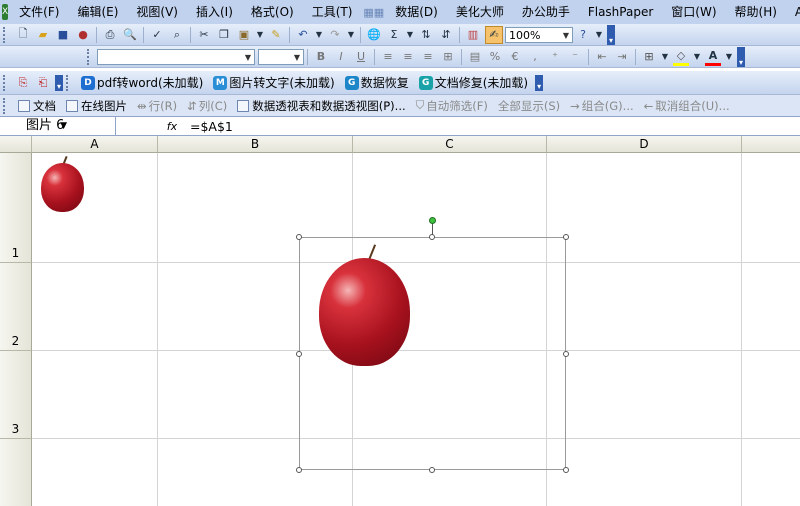  Describe the element at coordinates (157, 12) in the screenshot. I see `menu-item-view: 视图(V)` at that location.